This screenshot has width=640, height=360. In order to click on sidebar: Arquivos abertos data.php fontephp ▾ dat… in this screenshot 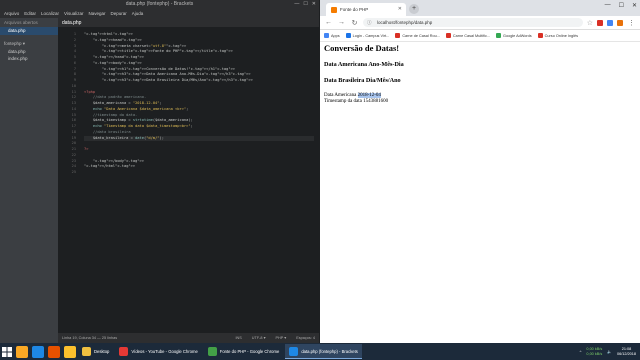, I will do `click(29, 180)`.